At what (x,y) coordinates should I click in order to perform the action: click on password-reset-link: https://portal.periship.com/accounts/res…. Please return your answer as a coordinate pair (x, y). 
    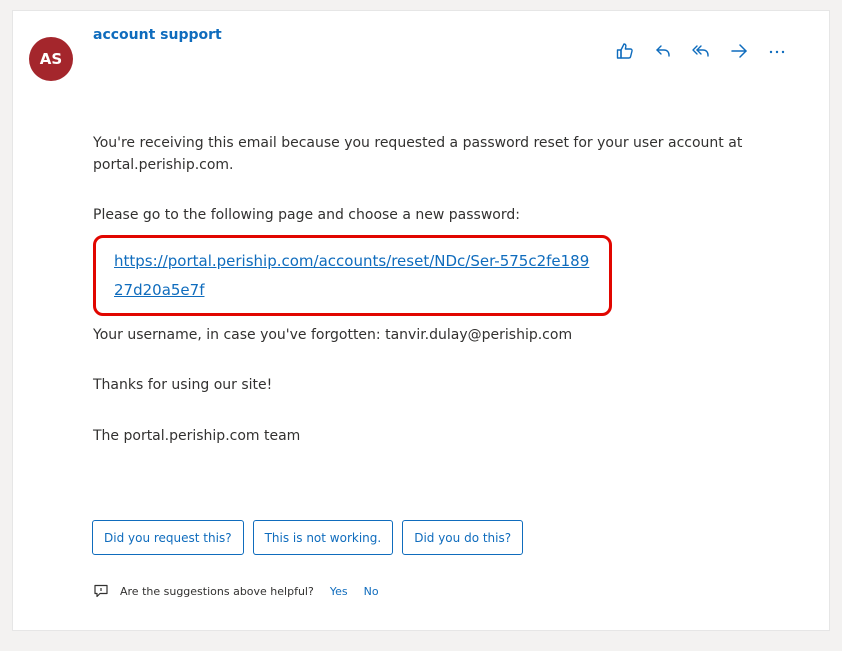
    Looking at the image, I should click on (354, 276).